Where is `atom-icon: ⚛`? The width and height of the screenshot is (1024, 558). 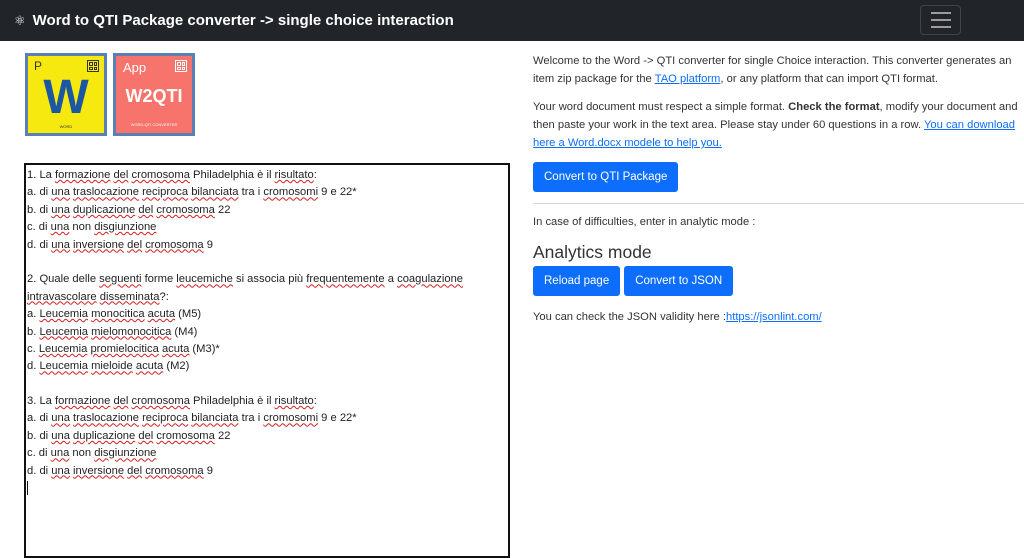
atom-icon: ⚛ is located at coordinates (20, 20).